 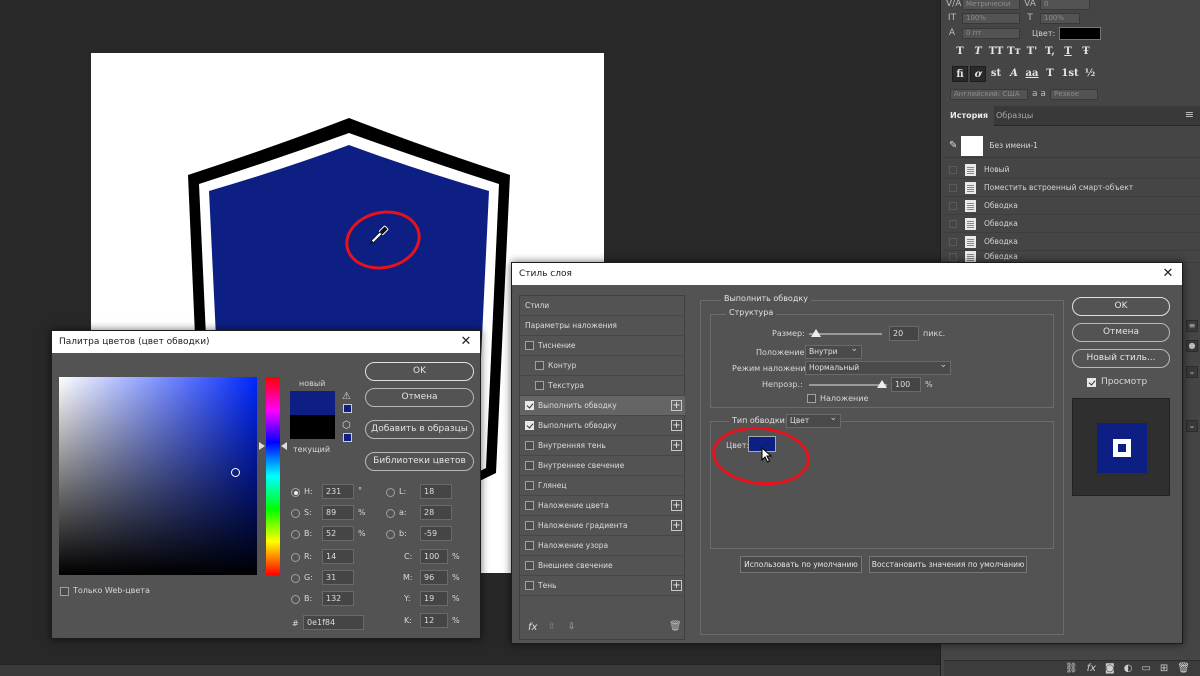 What do you see at coordinates (390, 492) in the screenshot?
I see `radio-l` at bounding box center [390, 492].